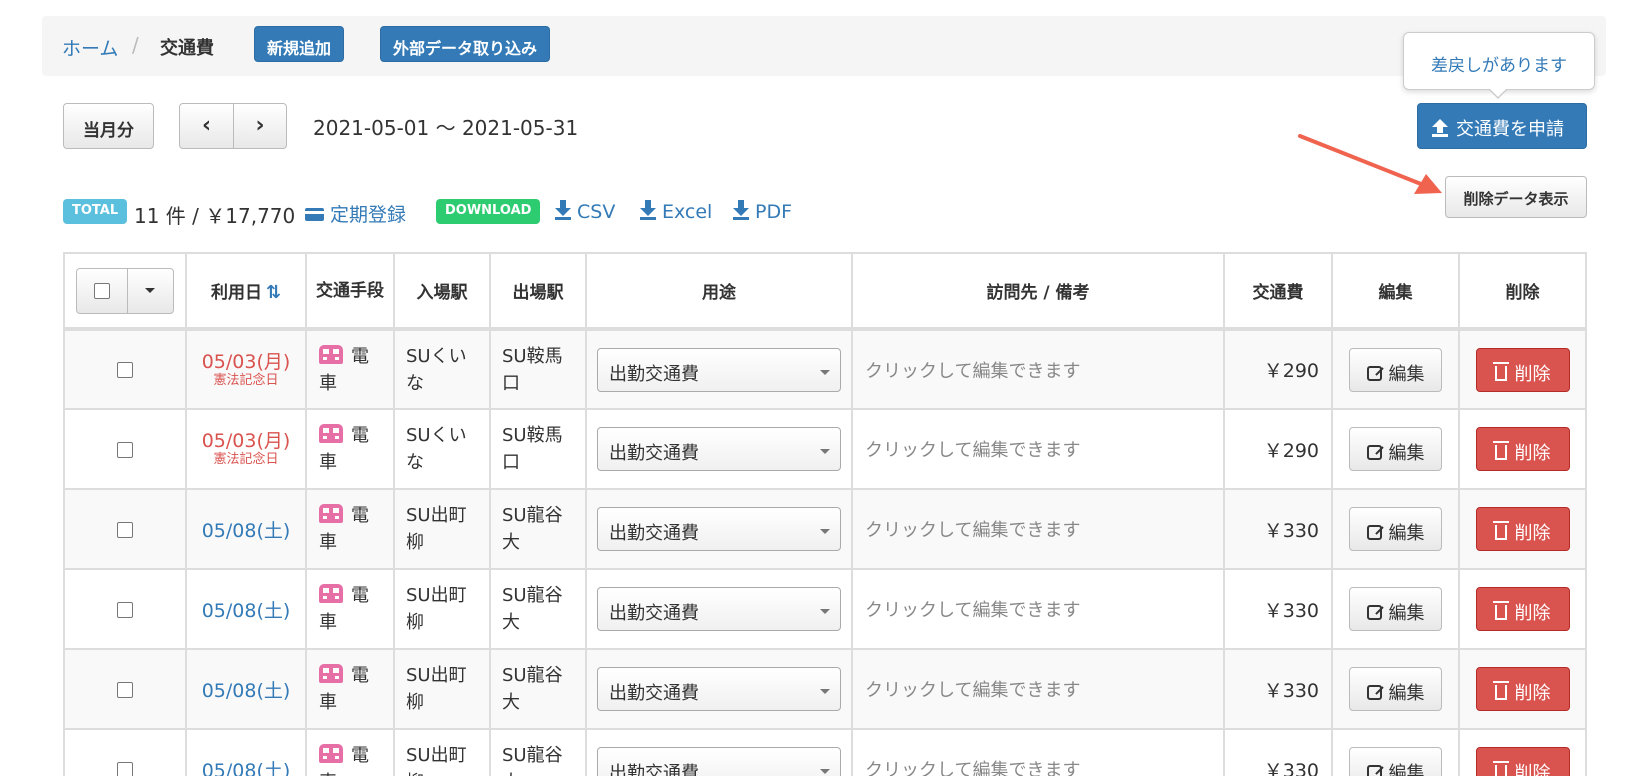 This screenshot has width=1646, height=776. I want to click on date-cell: 05/03(月) 憲法記念日, so click(246, 449).